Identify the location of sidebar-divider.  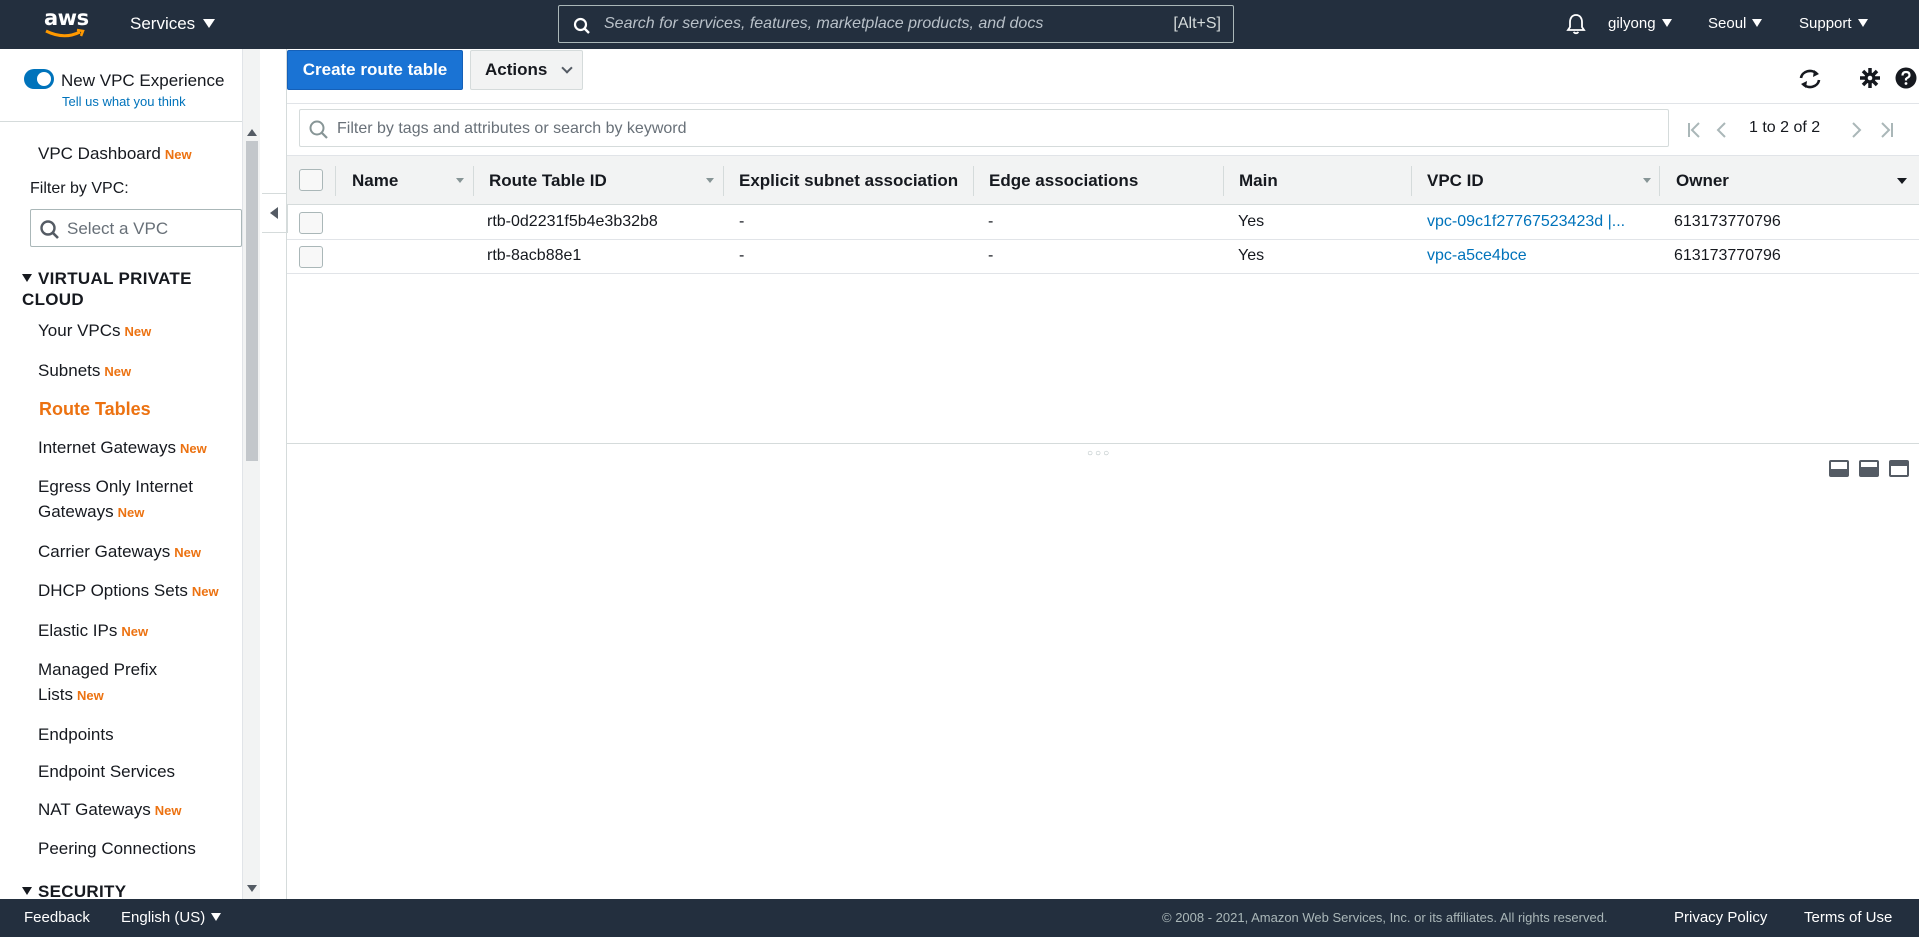
(121, 121).